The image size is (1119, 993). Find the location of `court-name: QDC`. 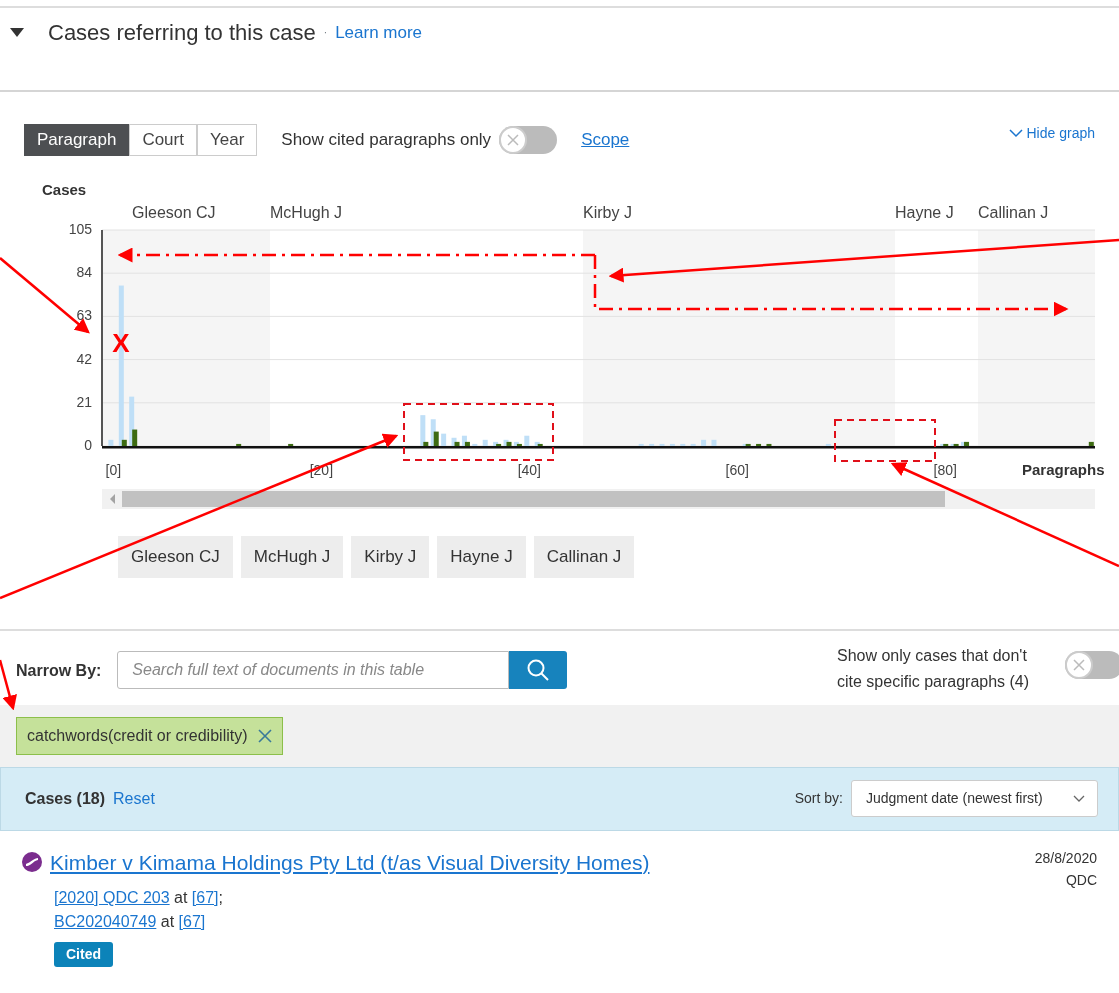

court-name: QDC is located at coordinates (1080, 880).